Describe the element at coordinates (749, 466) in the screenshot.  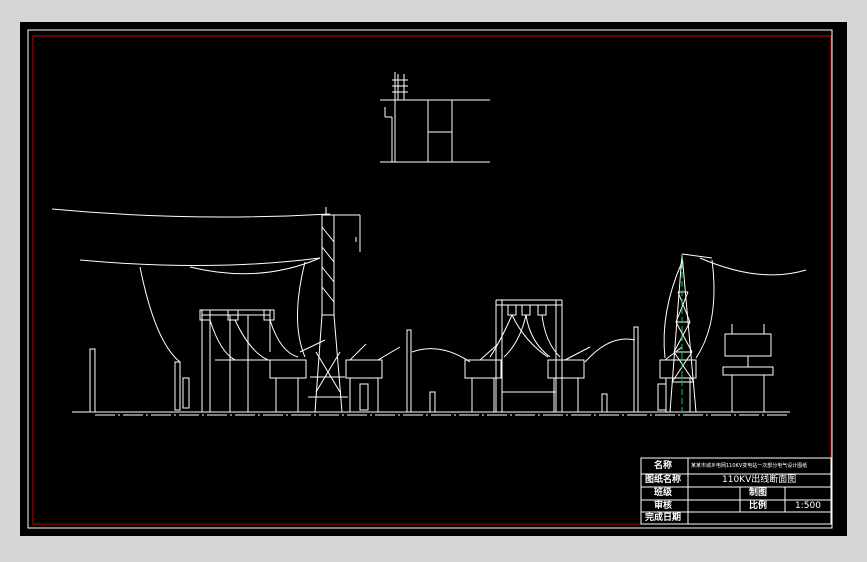
I see `title-block-project-name: 某某市城乡电网110KV变电站一次部分电气设计图纸` at that location.